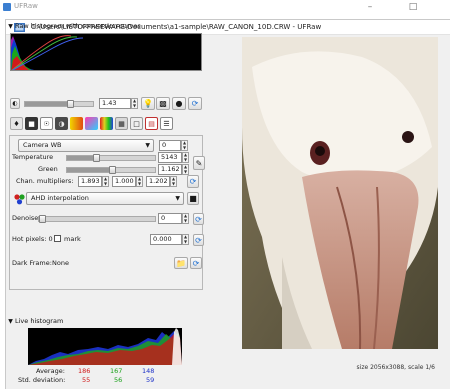 The height and width of the screenshot is (389, 450). I want to click on dark-frame-label: Dark Frame:, so click(32, 263).